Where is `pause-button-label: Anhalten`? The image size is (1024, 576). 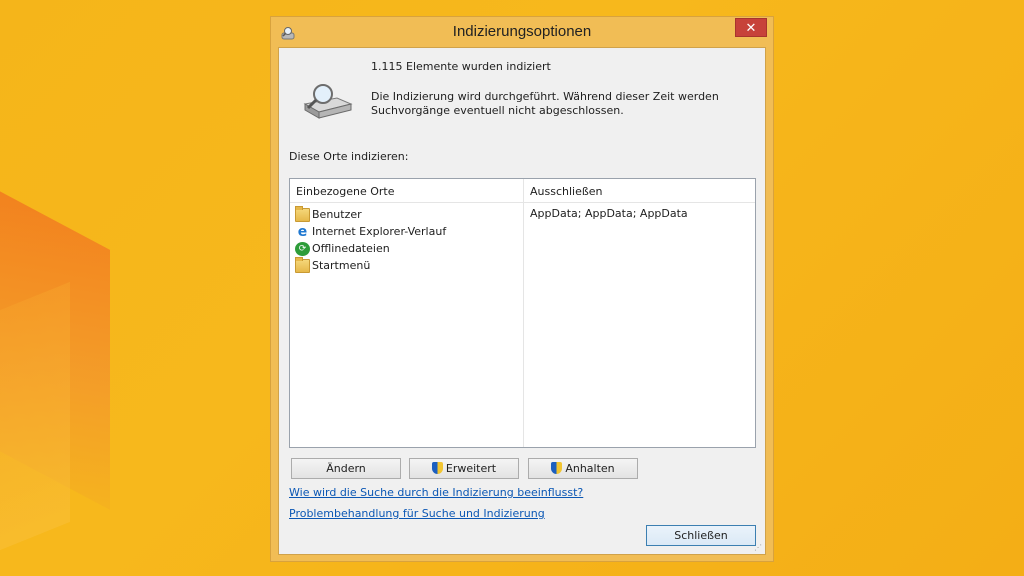 pause-button-label: Anhalten is located at coordinates (590, 468).